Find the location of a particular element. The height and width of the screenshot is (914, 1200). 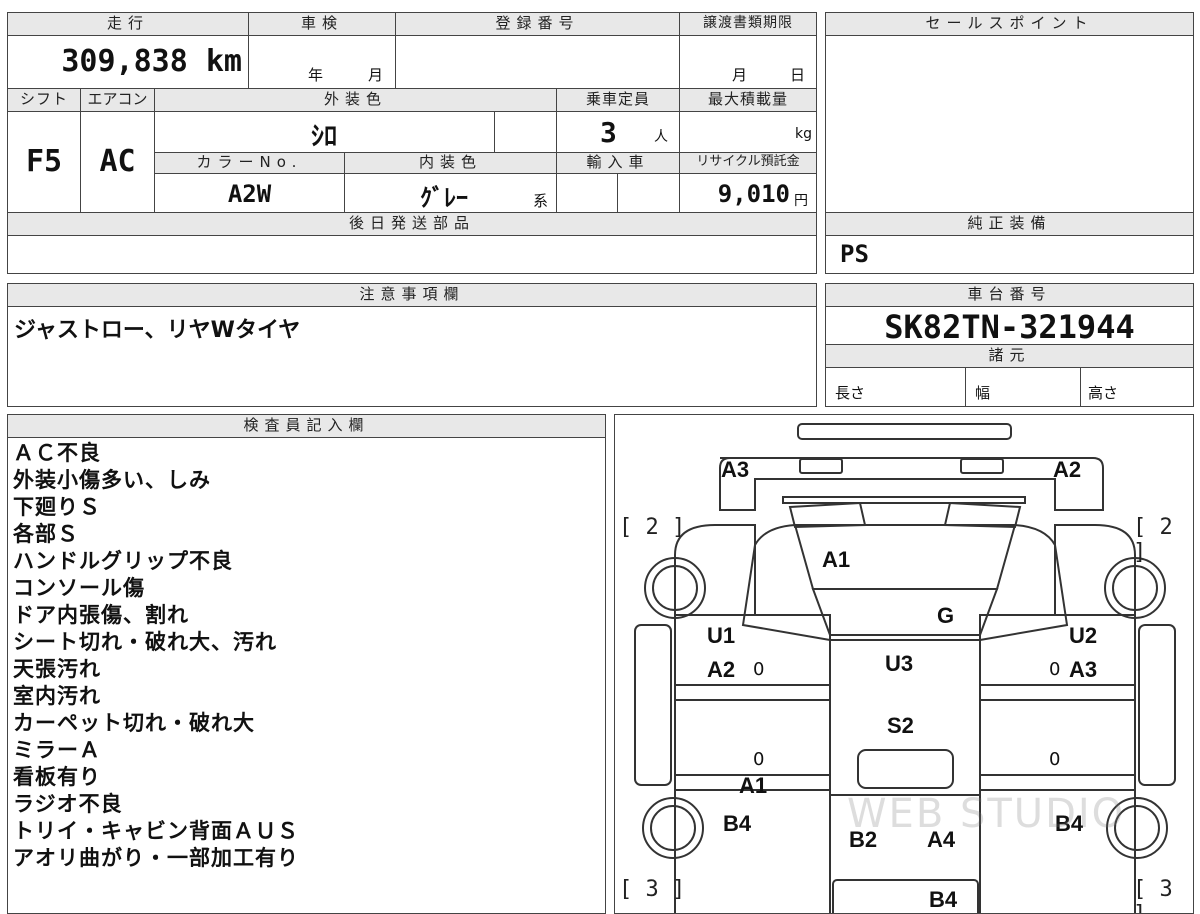

capacity-header: 乗車定員 is located at coordinates (618, 100).